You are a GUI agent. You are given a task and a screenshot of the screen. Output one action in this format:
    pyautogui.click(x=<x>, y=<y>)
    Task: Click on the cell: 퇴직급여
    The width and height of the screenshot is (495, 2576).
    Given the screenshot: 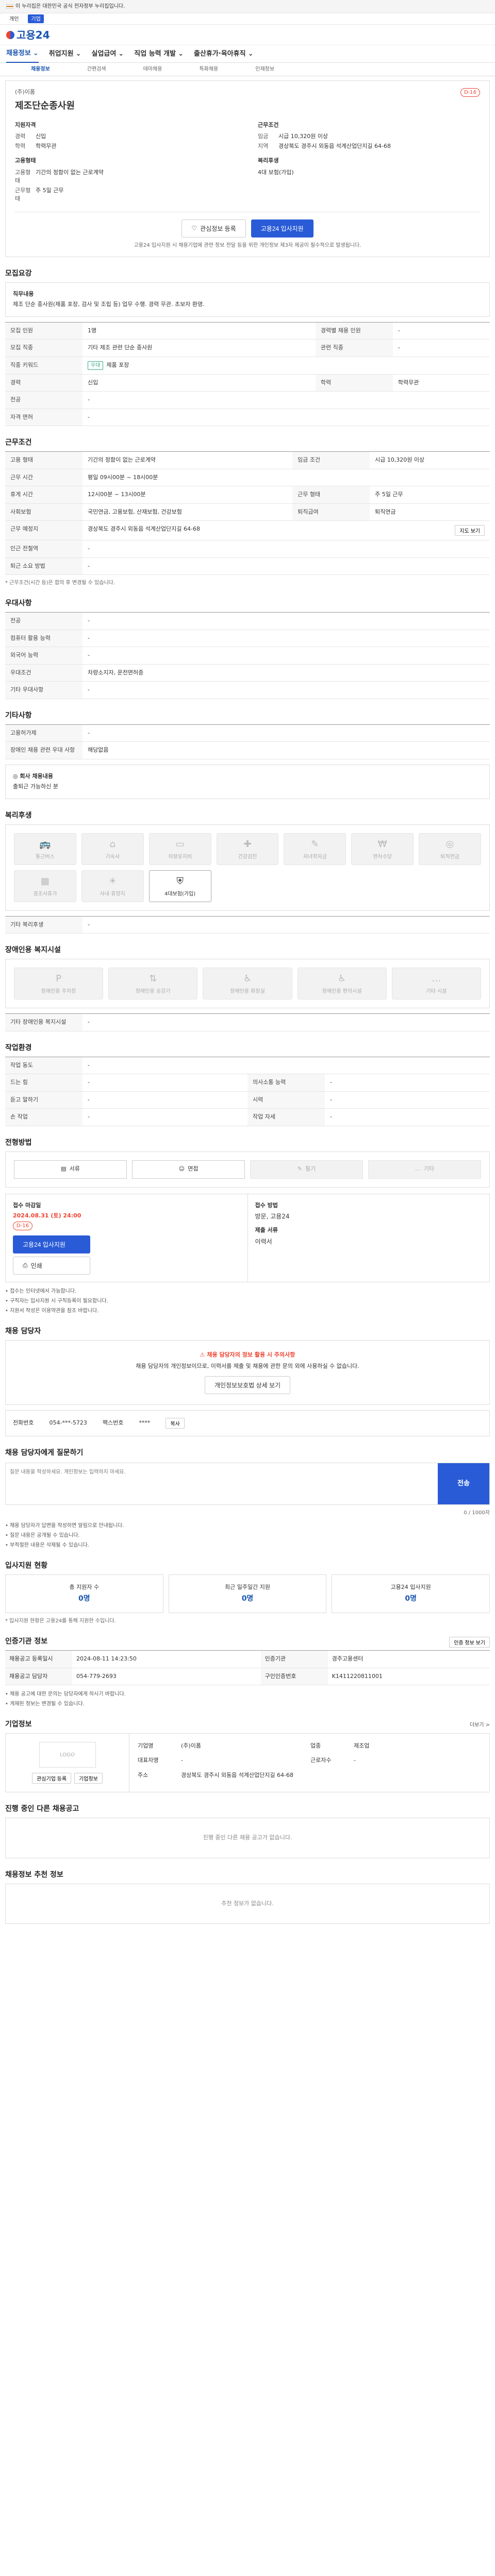 What is the action you would take?
    pyautogui.click(x=331, y=512)
    